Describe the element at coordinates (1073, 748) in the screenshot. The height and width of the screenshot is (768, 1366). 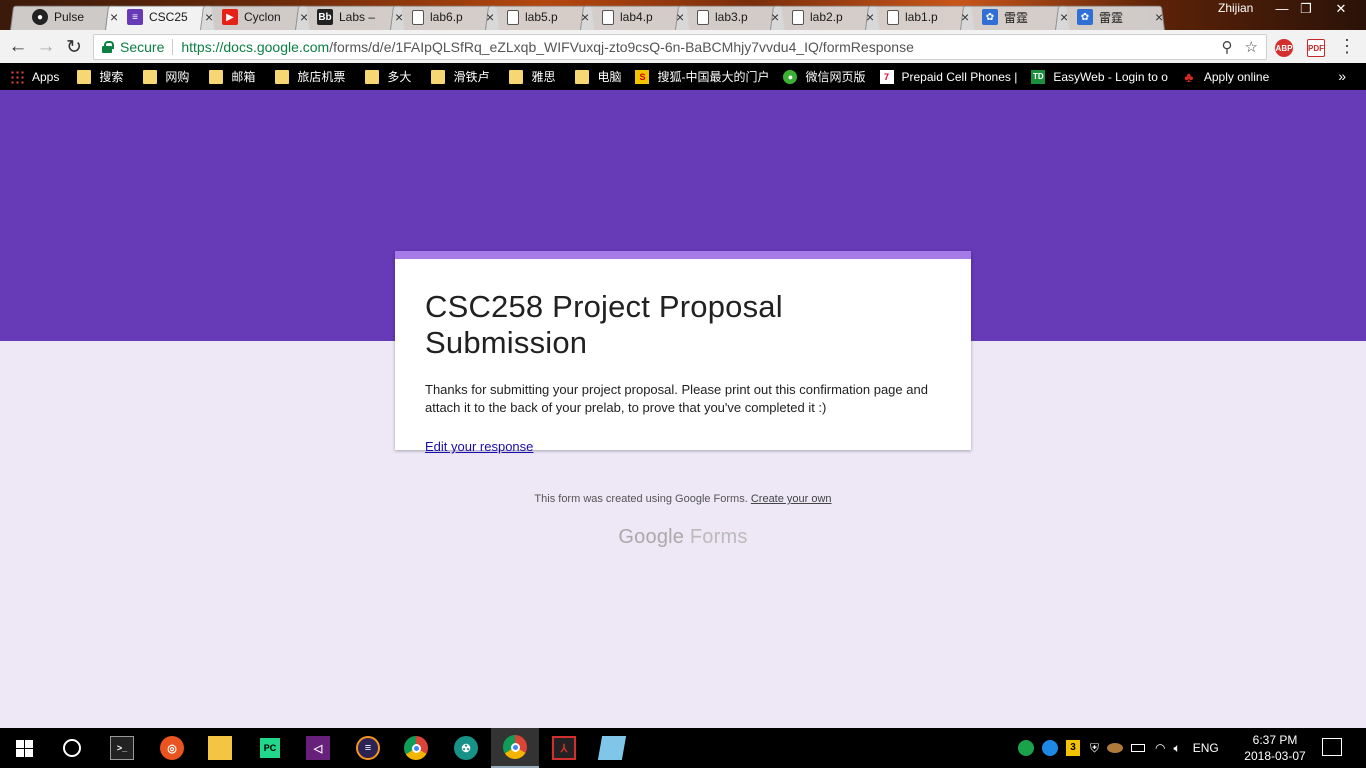
I see `tray-badge: 3` at that location.